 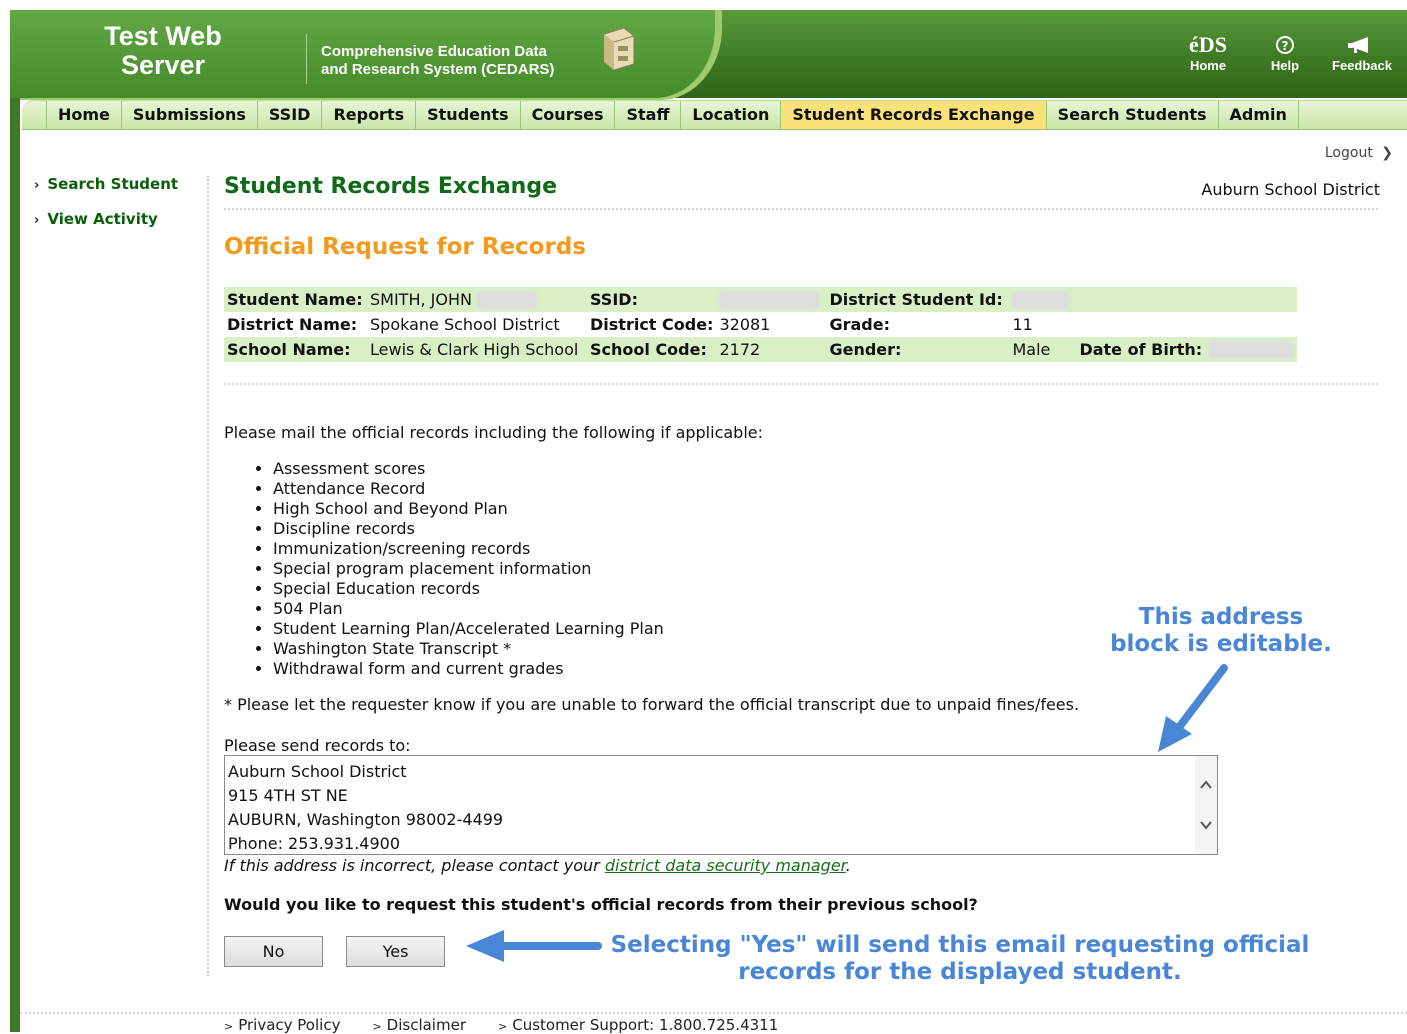 I want to click on sidebar-item-search-student: › Search Student, so click(x=120, y=191).